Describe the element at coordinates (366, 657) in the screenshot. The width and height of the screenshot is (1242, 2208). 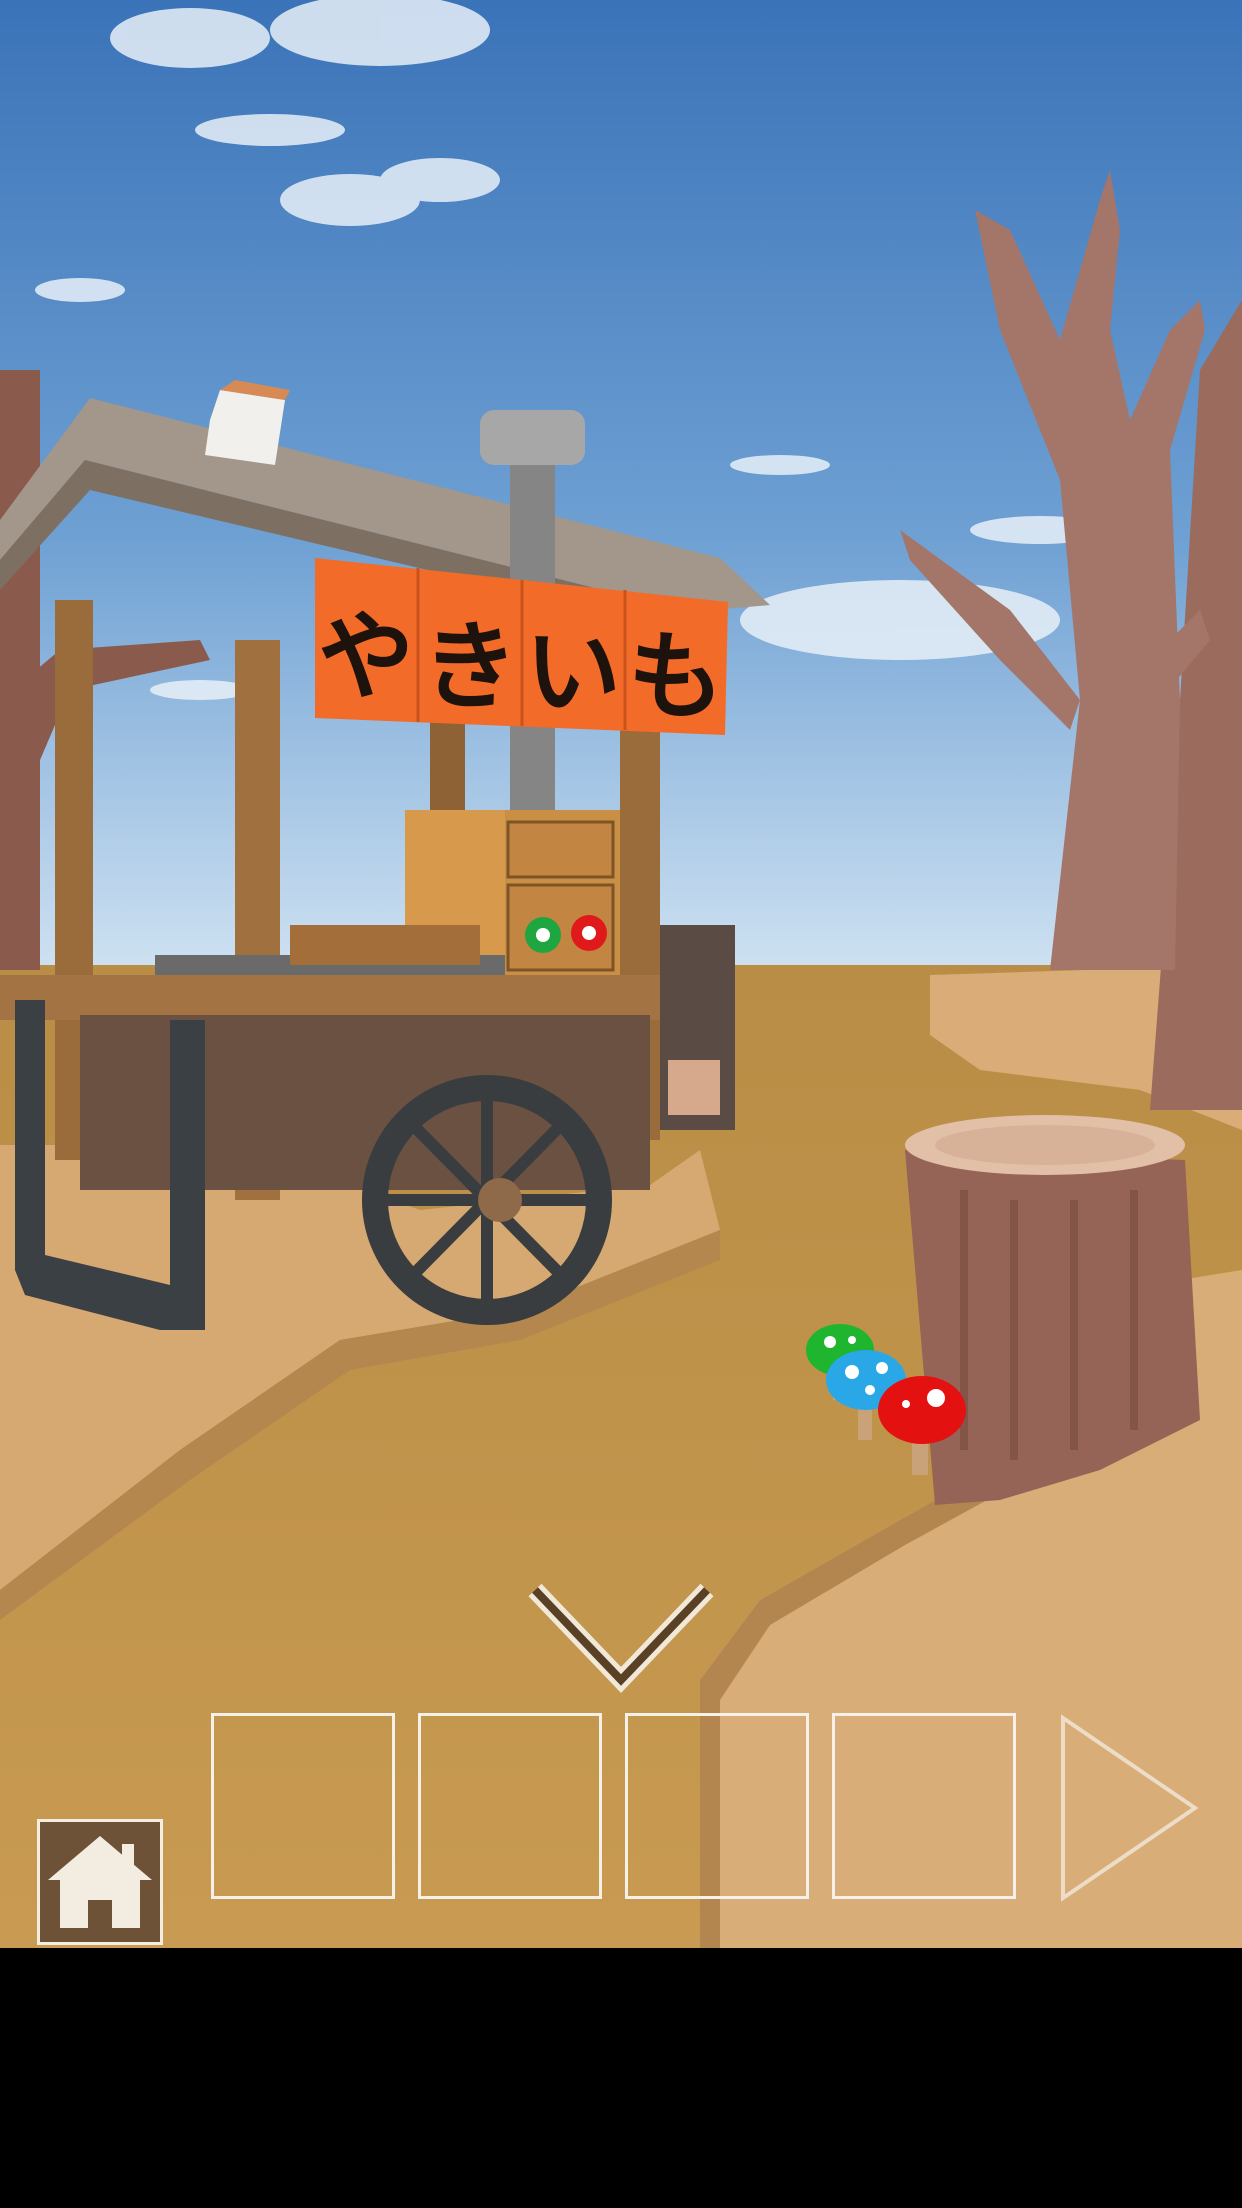
I see `sign-char-ya: や` at that location.